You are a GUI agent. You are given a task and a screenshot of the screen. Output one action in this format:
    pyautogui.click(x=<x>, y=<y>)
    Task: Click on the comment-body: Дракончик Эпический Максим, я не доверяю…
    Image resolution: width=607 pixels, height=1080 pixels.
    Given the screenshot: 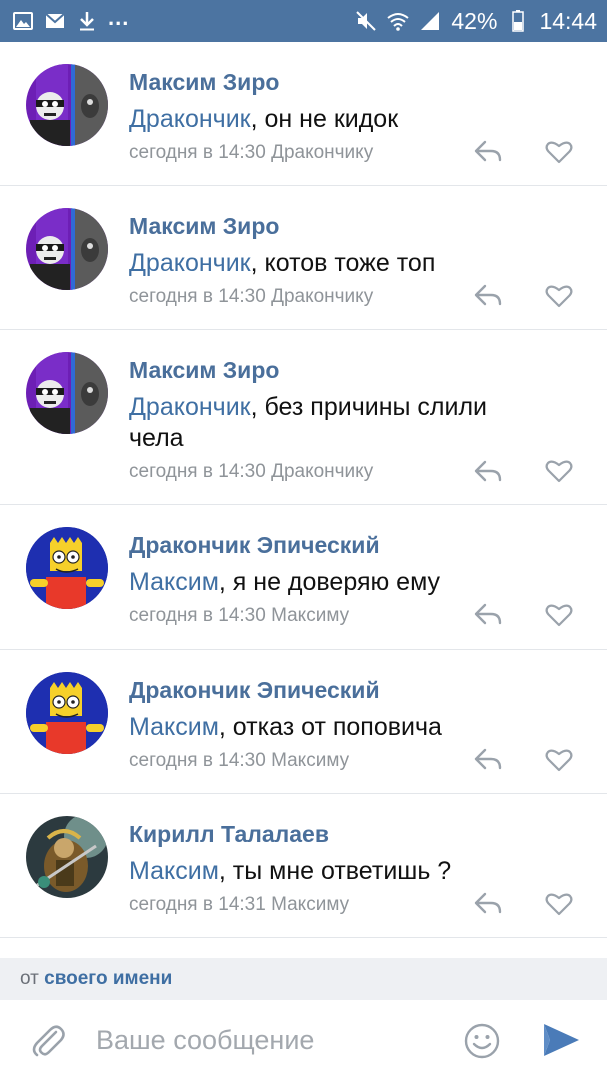 What is the action you would take?
    pyautogui.click(x=353, y=579)
    